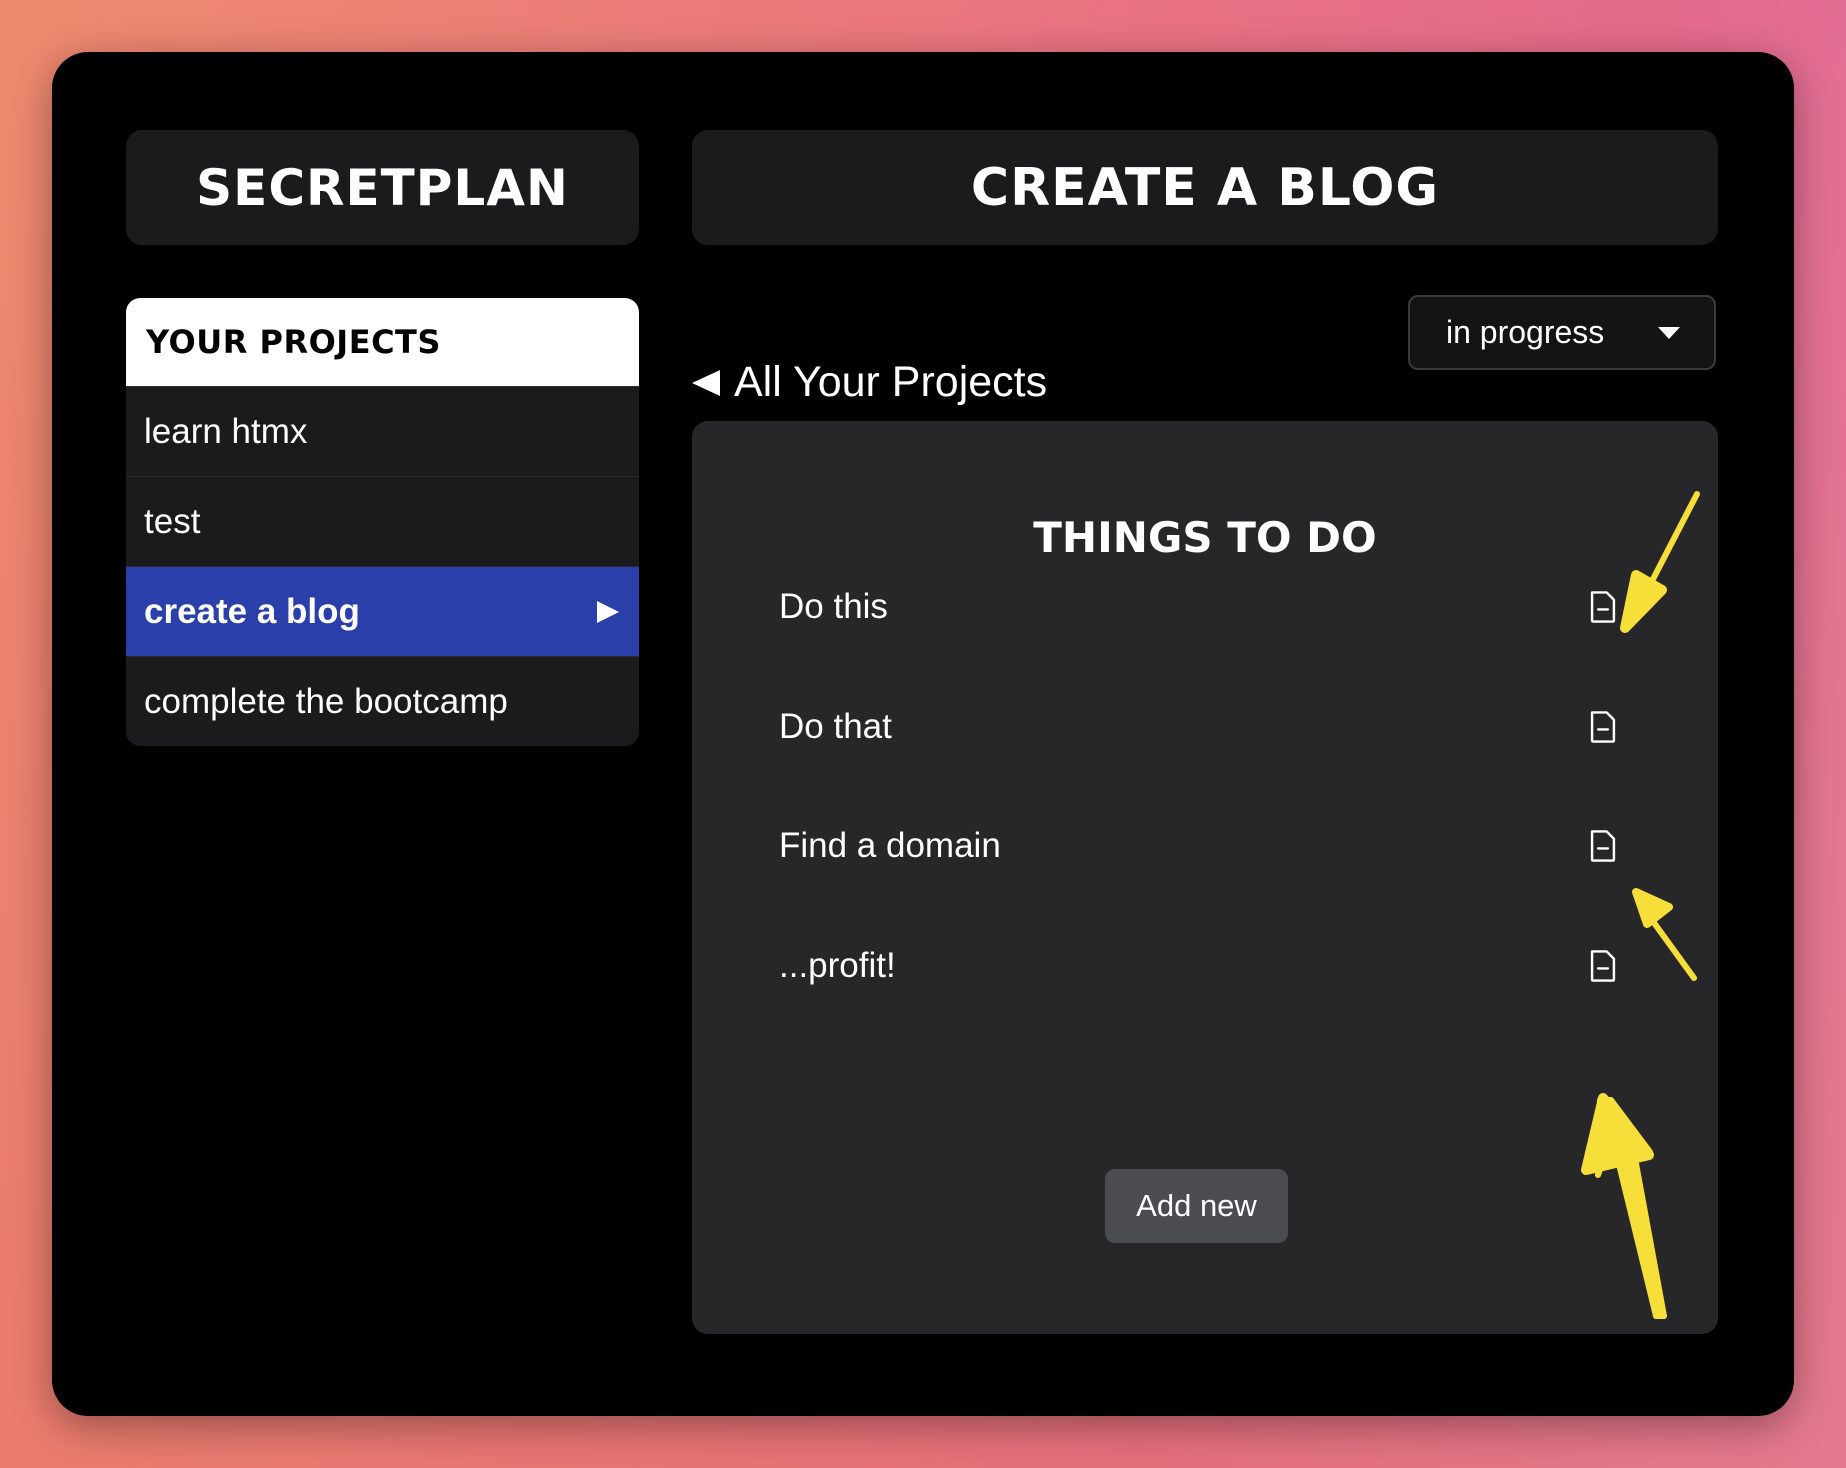  What do you see at coordinates (608, 611) in the screenshot?
I see `play-arrow-icon` at bounding box center [608, 611].